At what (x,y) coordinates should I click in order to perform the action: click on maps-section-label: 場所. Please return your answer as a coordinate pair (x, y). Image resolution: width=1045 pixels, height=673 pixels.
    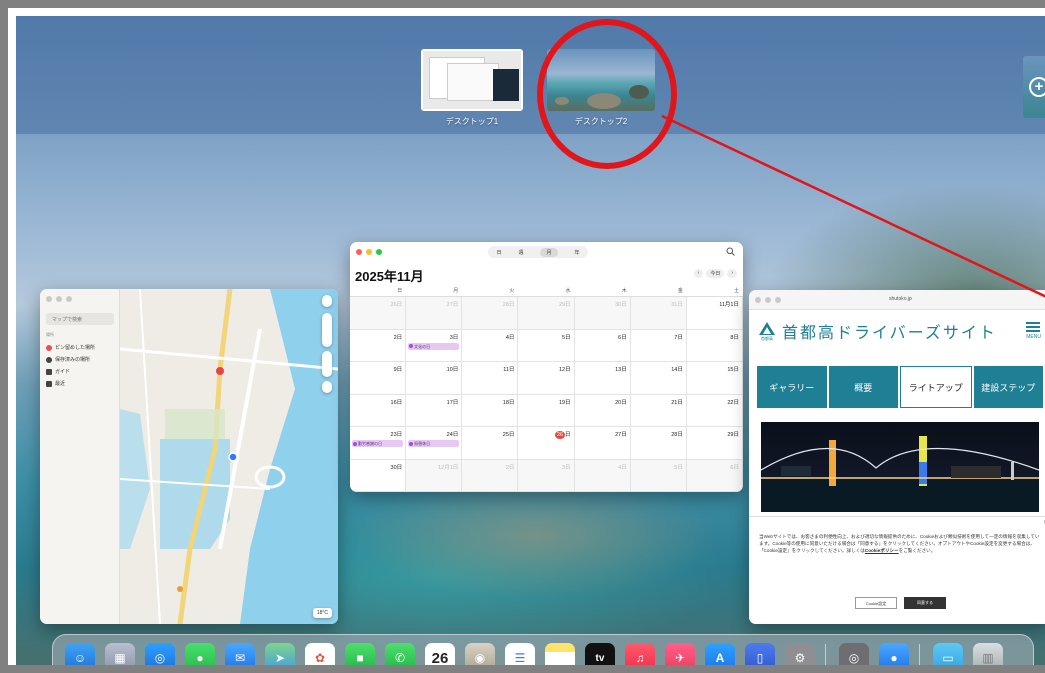
    Looking at the image, I should click on (50, 334).